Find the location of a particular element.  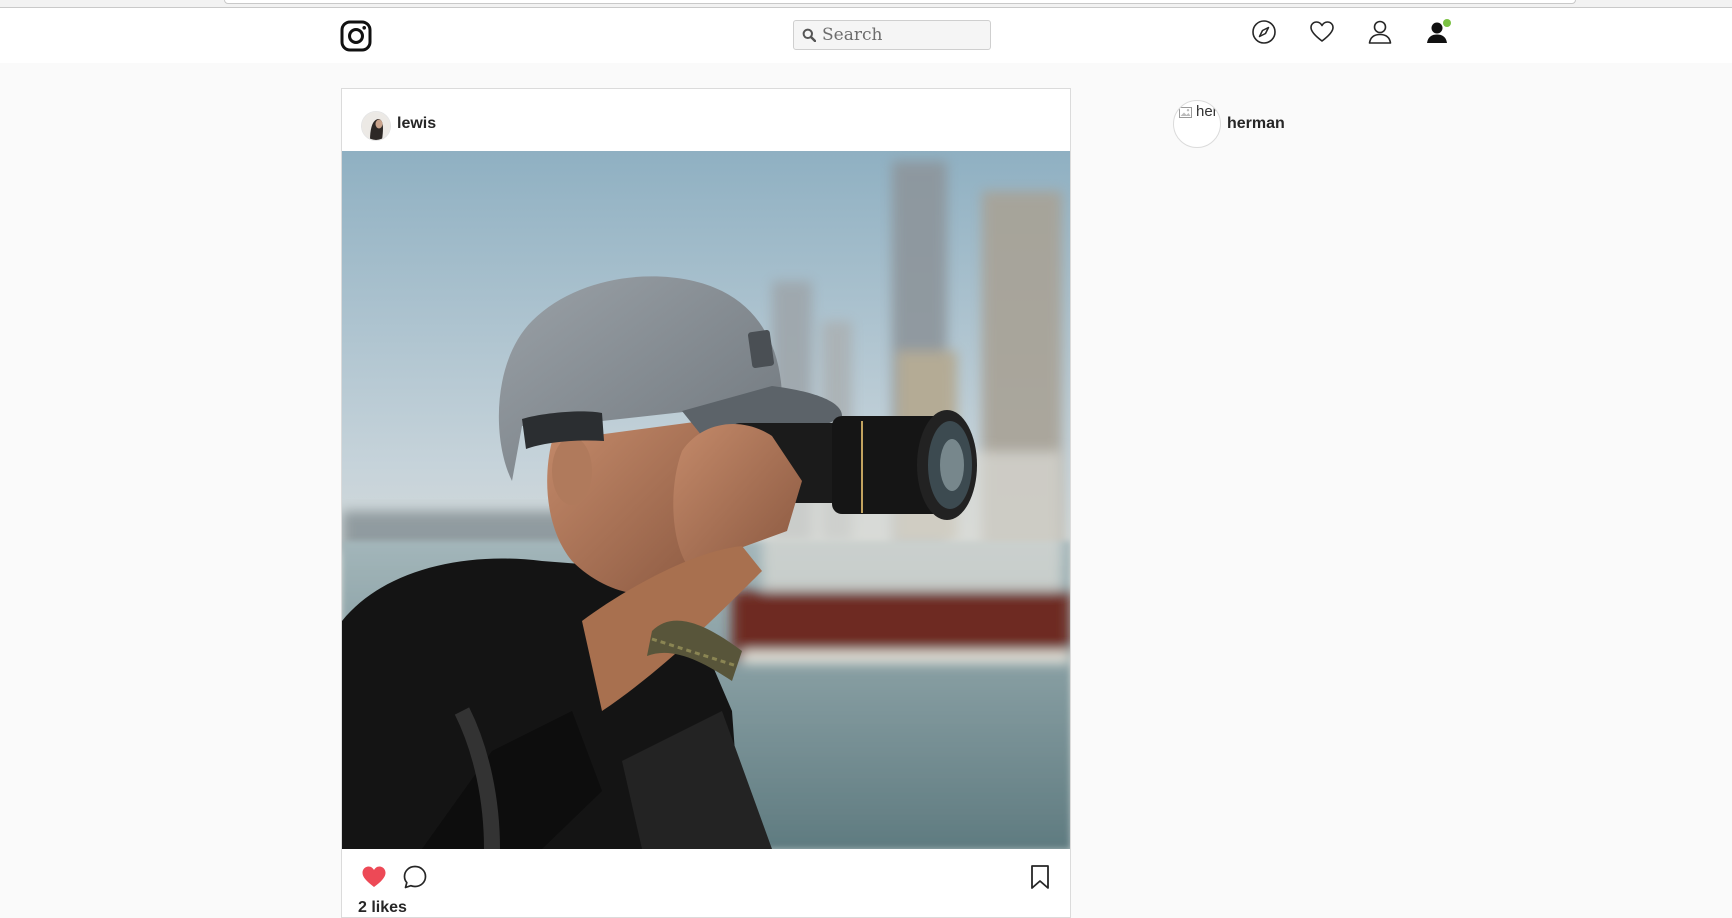

post-username: lewis is located at coordinates (416, 124).